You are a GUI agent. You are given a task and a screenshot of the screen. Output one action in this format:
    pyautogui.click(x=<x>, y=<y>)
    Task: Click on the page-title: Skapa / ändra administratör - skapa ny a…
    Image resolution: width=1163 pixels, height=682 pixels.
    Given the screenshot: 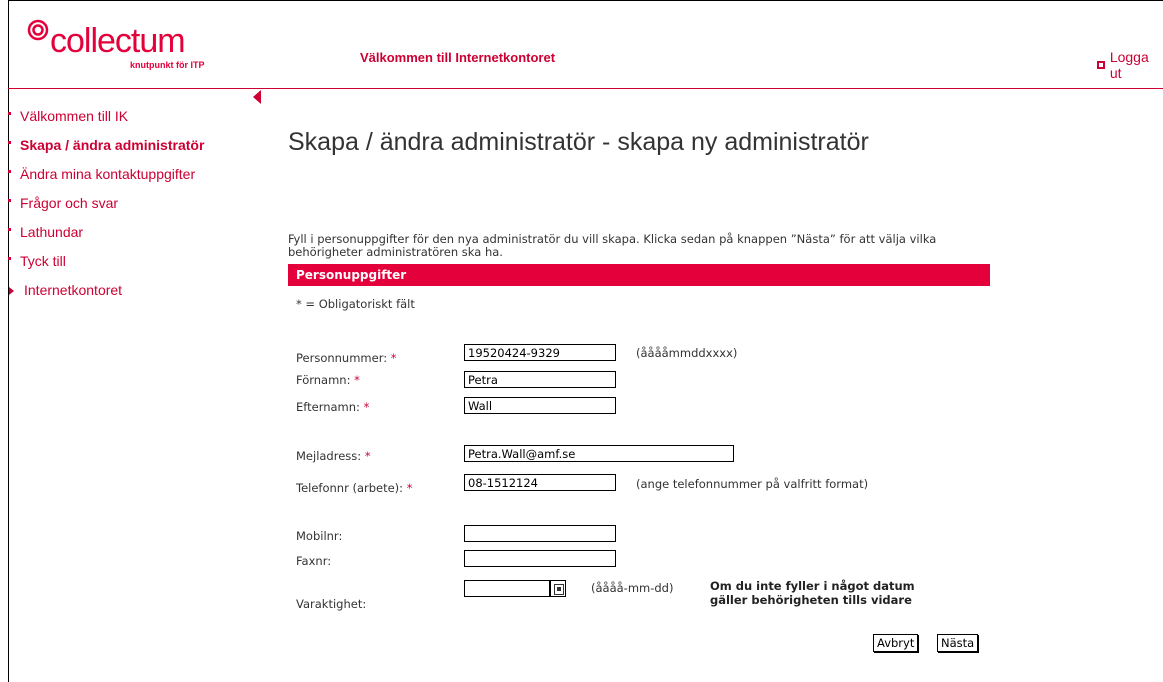 What is the action you would take?
    pyautogui.click(x=578, y=142)
    